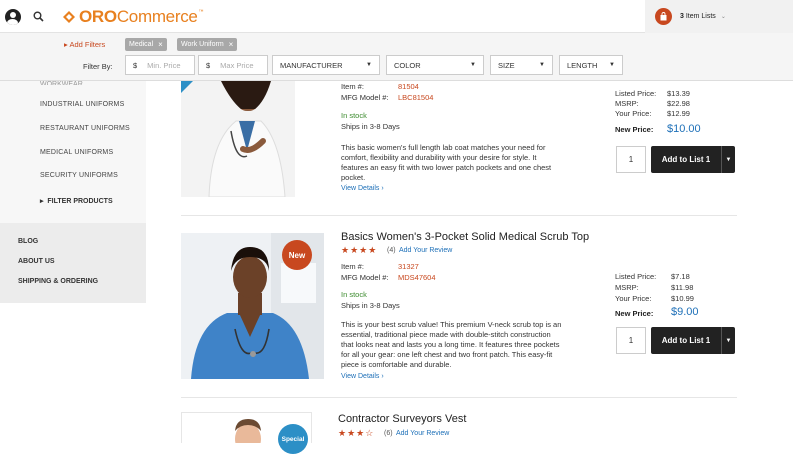 This screenshot has height=454, width=793. I want to click on search-icon, so click(38, 16).